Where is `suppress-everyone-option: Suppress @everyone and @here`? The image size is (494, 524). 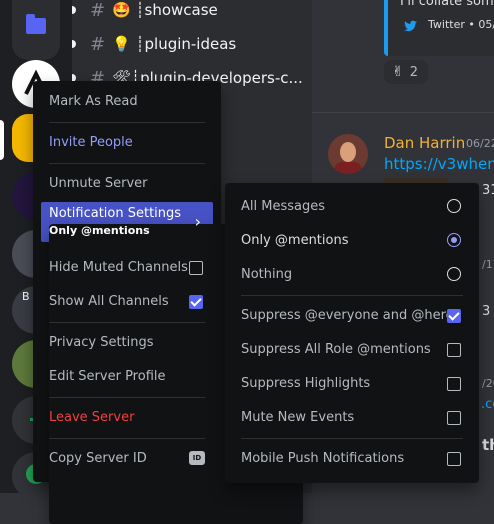 suppress-everyone-option: Suppress @everyone and @here is located at coordinates (352, 316).